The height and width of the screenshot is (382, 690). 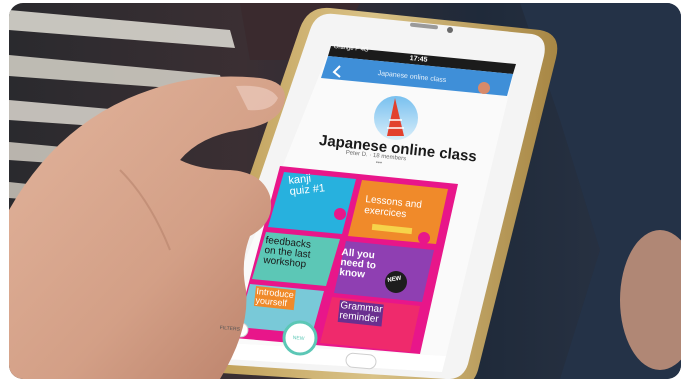 What do you see at coordinates (287, 253) in the screenshot?
I see `tile-feedbacks-label: feedbacks on the last workshop` at bounding box center [287, 253].